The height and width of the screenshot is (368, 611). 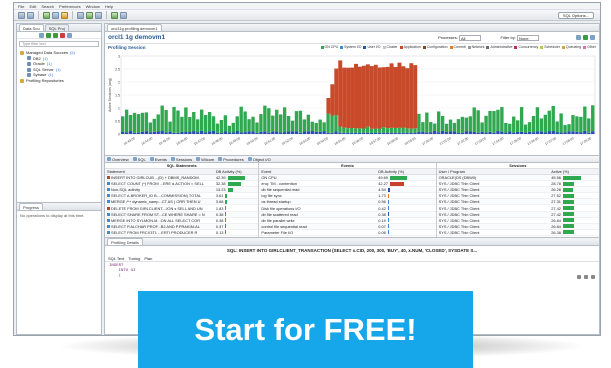 I want to click on menu-help: Help, so click(x=109, y=6).